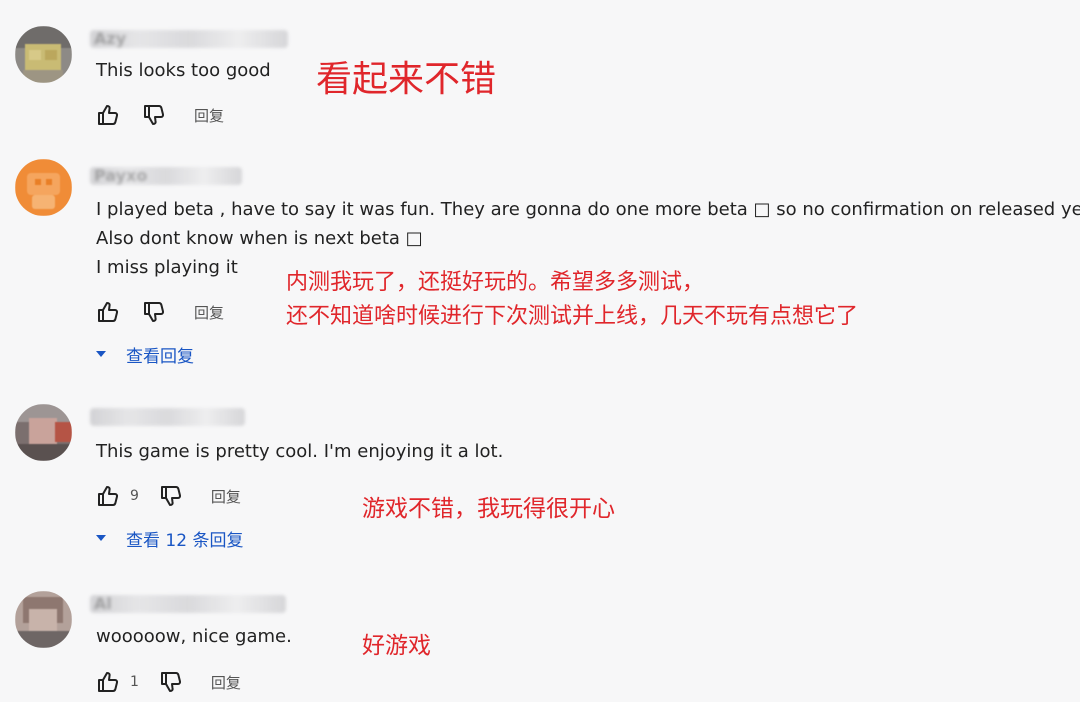 The image size is (1080, 702). Describe the element at coordinates (134, 496) in the screenshot. I see `like-count: 9` at that location.